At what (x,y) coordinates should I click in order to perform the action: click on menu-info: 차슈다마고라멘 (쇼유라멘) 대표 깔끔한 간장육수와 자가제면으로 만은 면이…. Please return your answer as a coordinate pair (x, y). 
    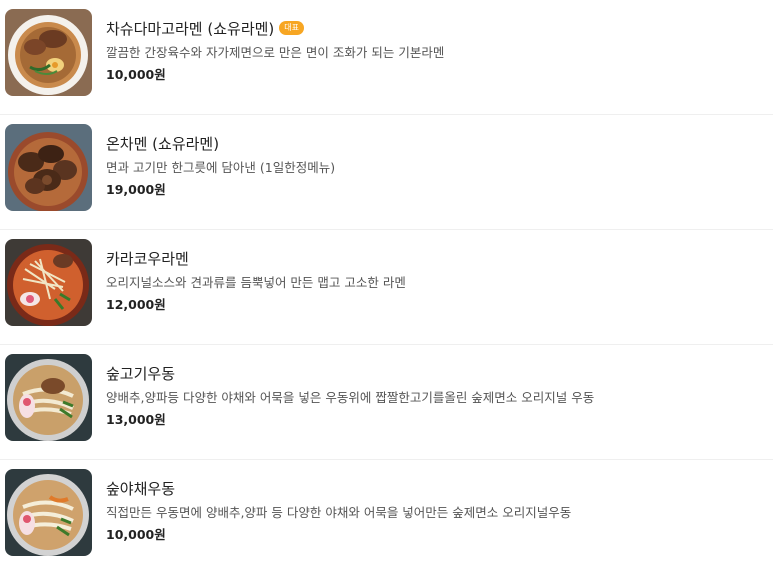
    Looking at the image, I should click on (434, 50).